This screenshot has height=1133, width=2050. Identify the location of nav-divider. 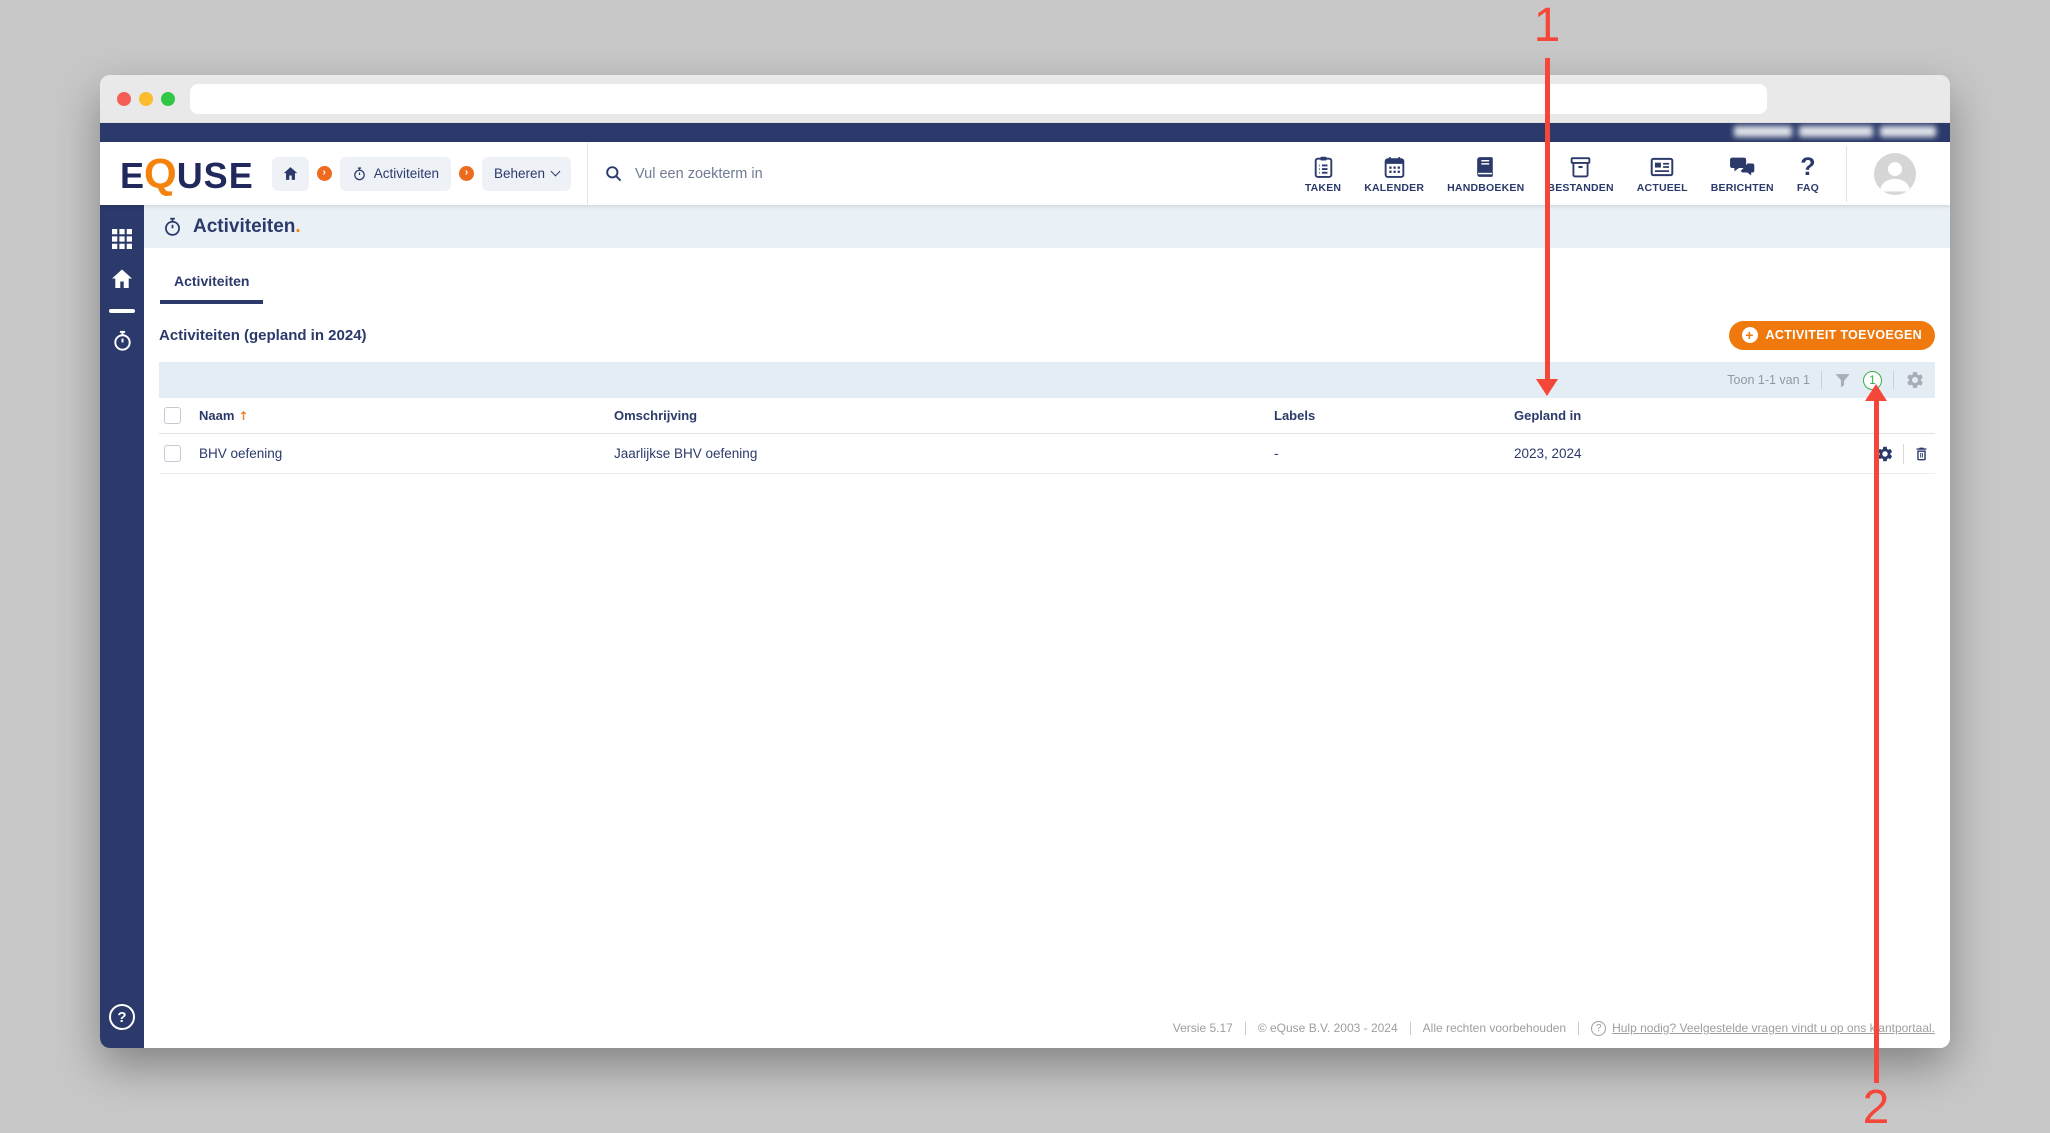
(1846, 173).